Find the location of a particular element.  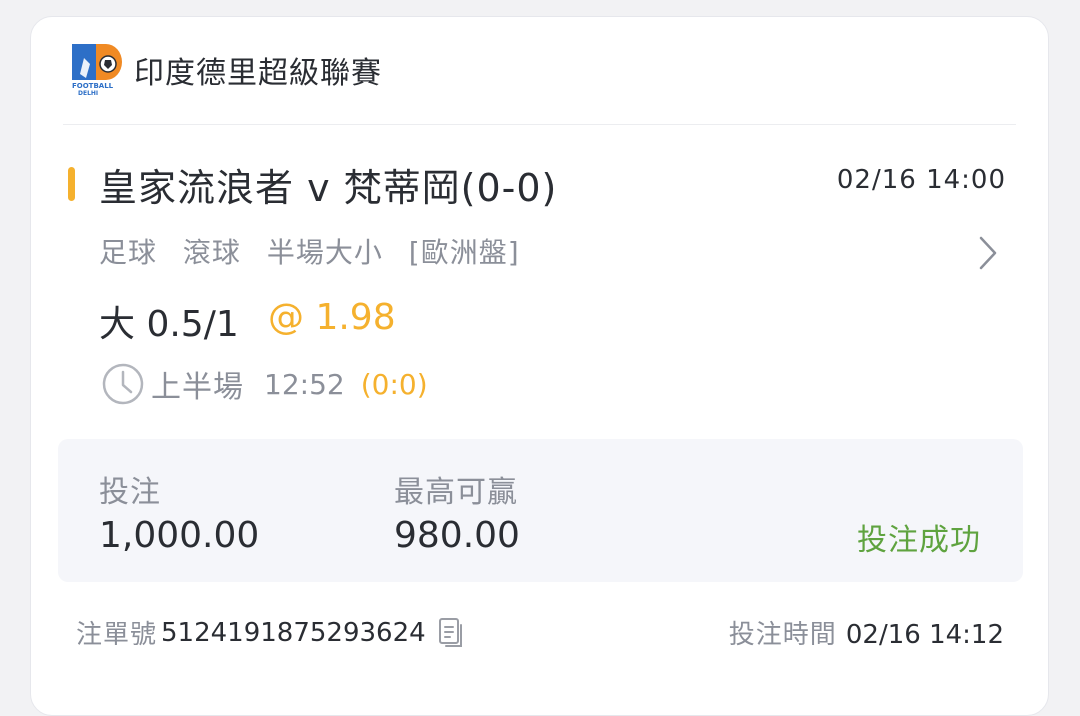

bet-type-row: 足球 滾球 半場大小 [歐洲盤] is located at coordinates (317, 251).